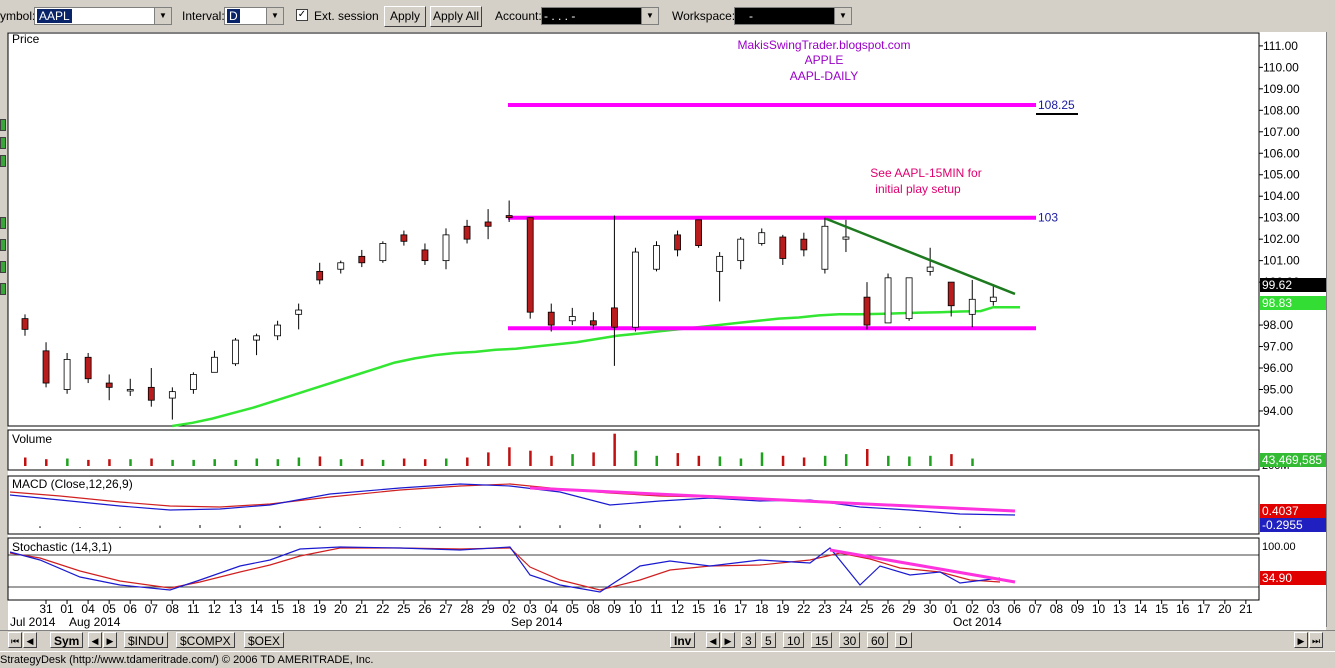 The width and height of the screenshot is (1335, 668). What do you see at coordinates (362, 609) in the screenshot?
I see `x-day-label: 21` at bounding box center [362, 609].